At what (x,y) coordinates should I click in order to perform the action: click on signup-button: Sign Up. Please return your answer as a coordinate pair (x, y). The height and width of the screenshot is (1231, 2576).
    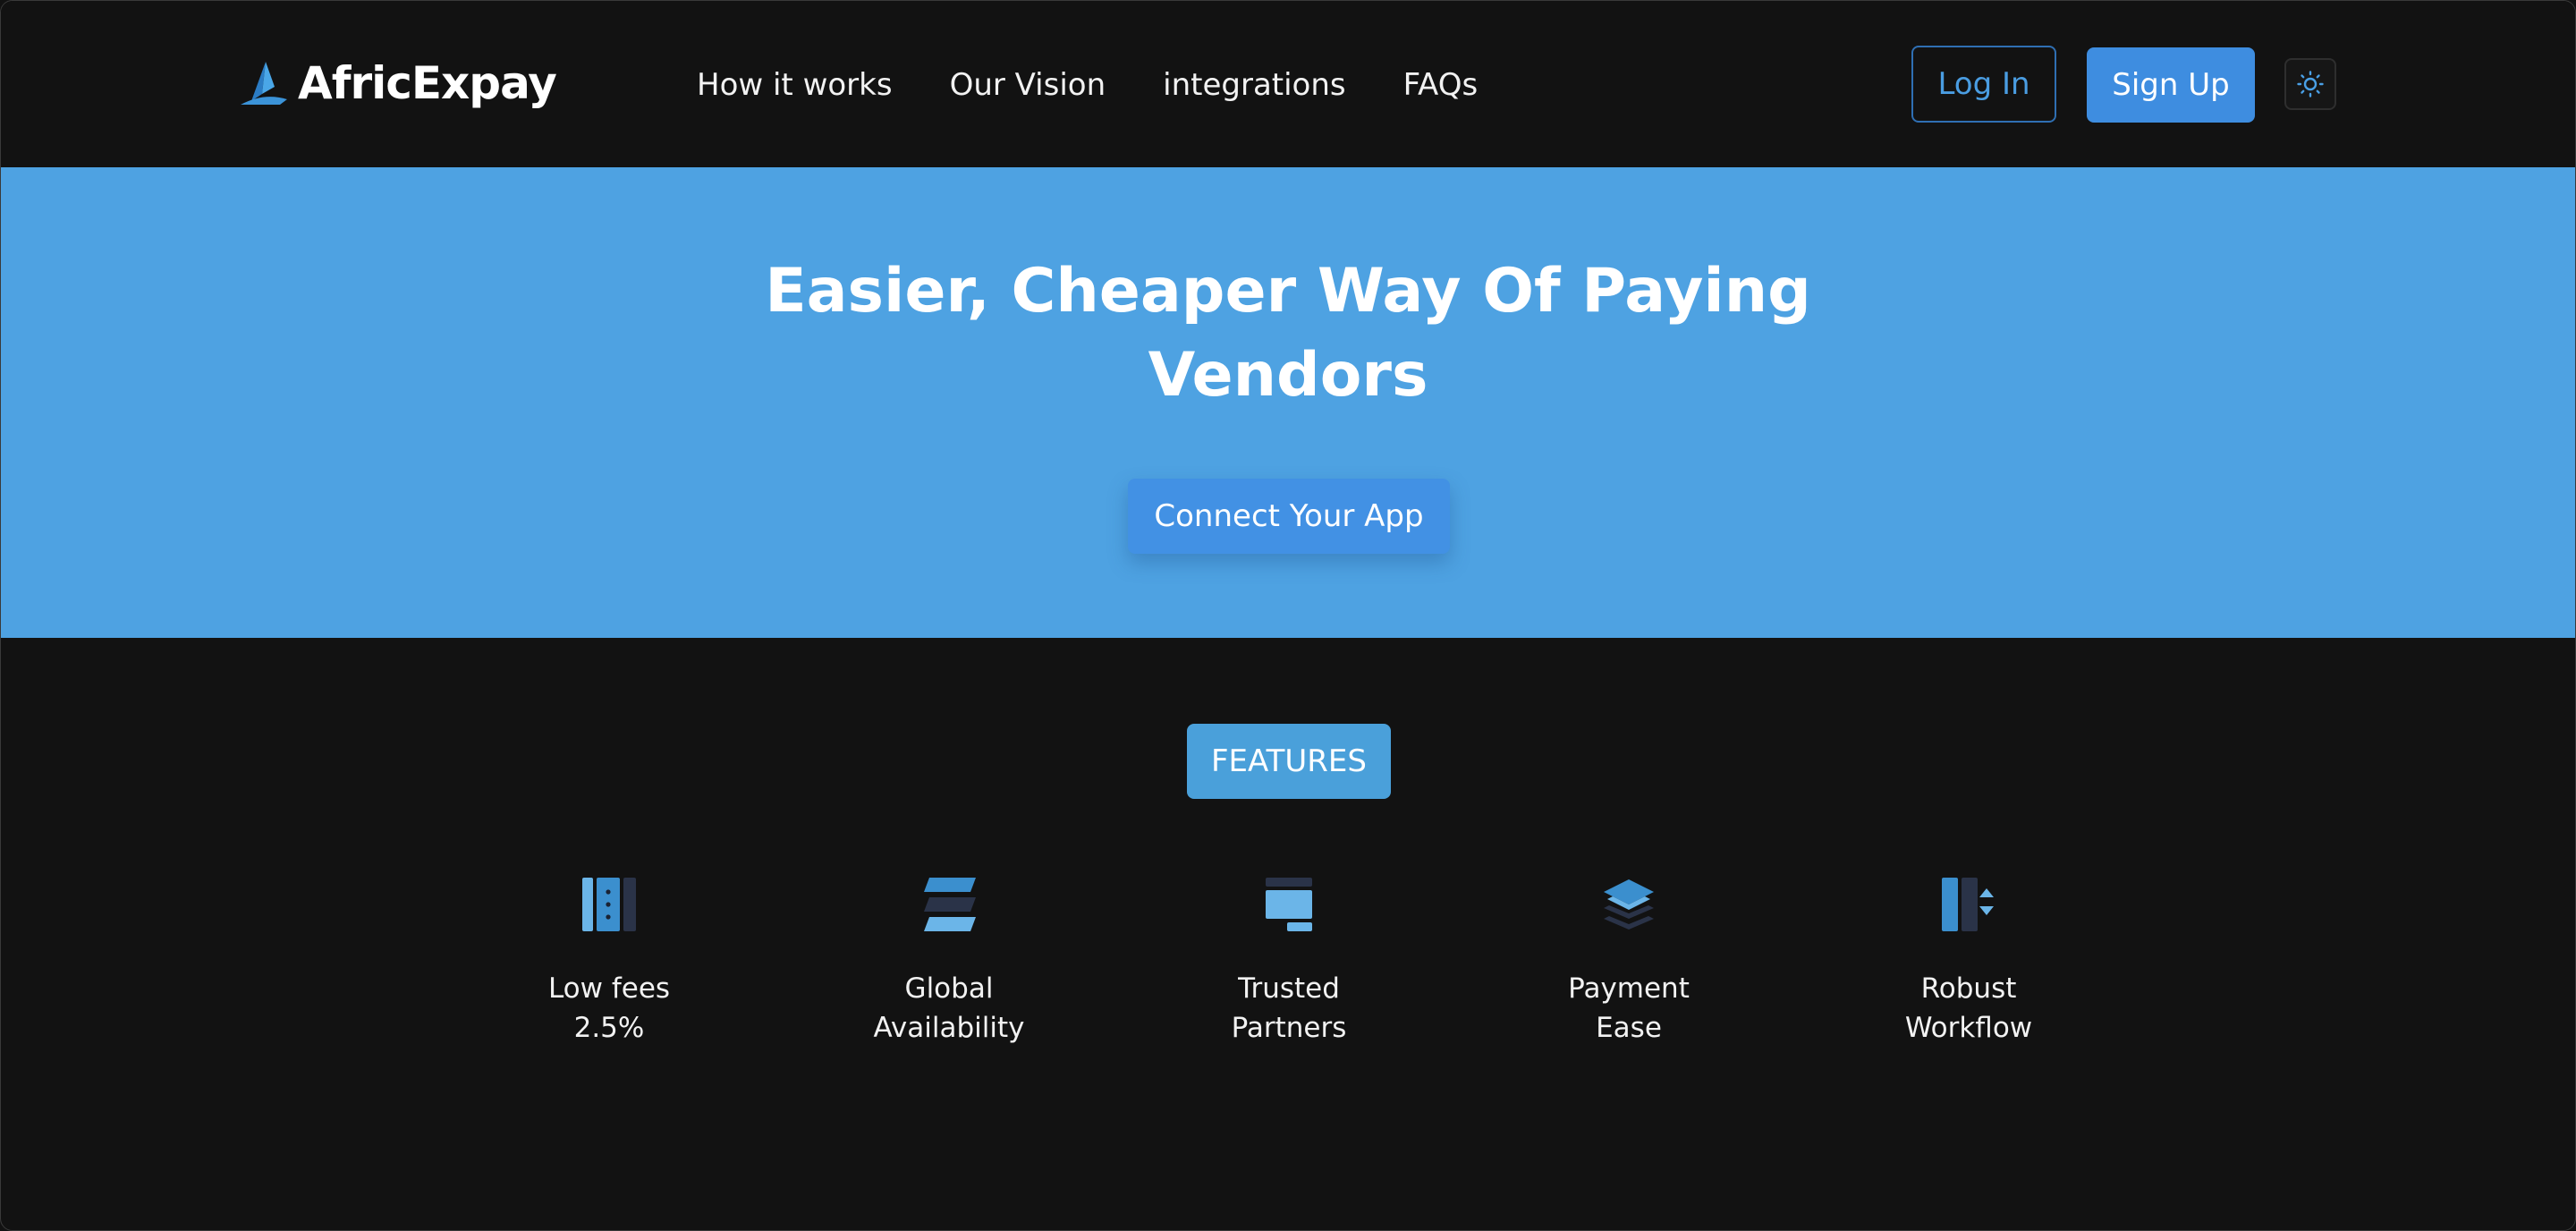
    Looking at the image, I should click on (2171, 85).